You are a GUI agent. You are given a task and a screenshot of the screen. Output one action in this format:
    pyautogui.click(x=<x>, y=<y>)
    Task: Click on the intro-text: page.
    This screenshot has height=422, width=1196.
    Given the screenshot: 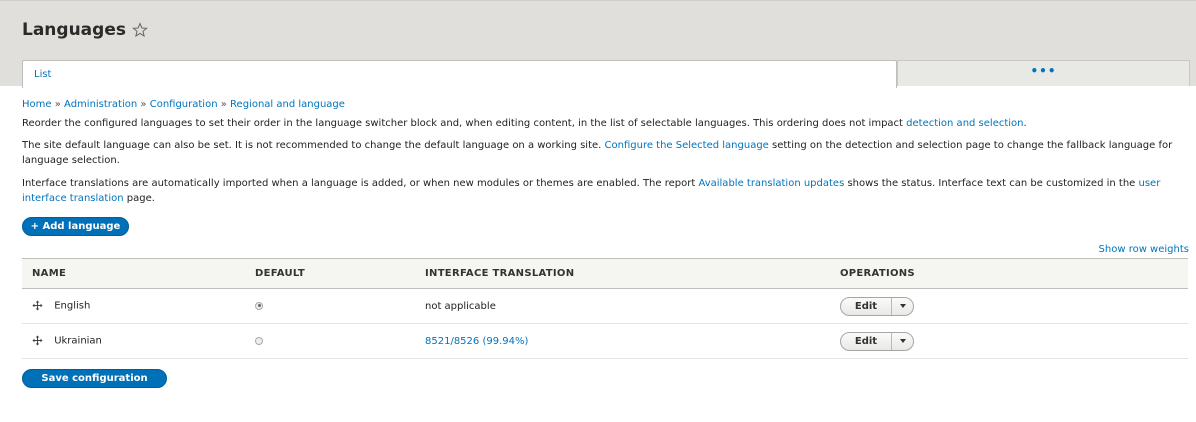 What is the action you would take?
    pyautogui.click(x=139, y=198)
    